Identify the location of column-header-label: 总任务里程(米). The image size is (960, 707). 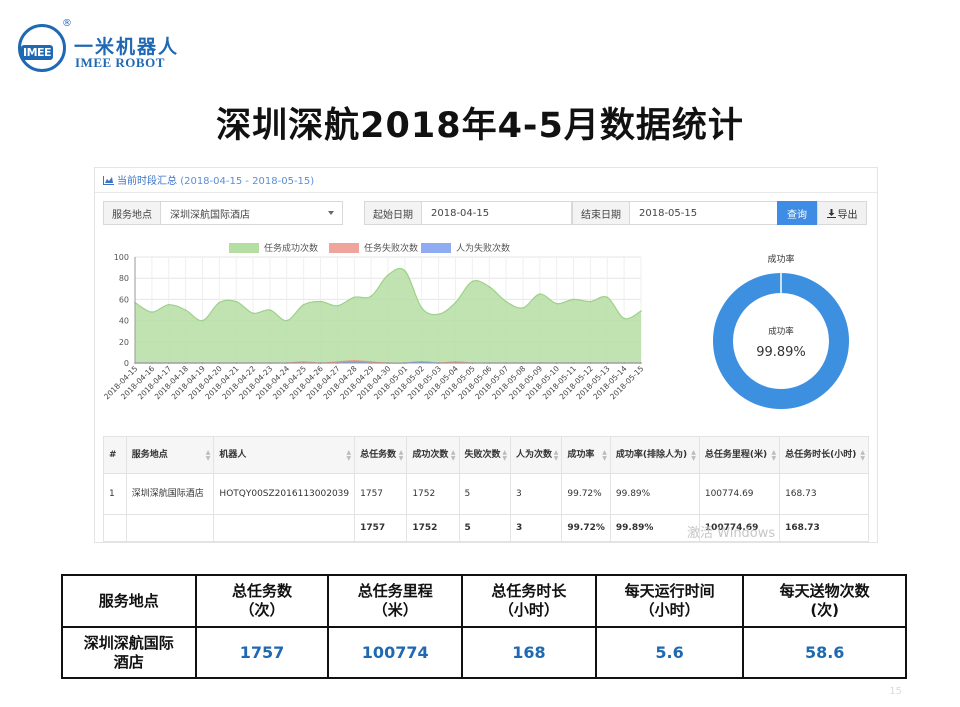
(736, 454).